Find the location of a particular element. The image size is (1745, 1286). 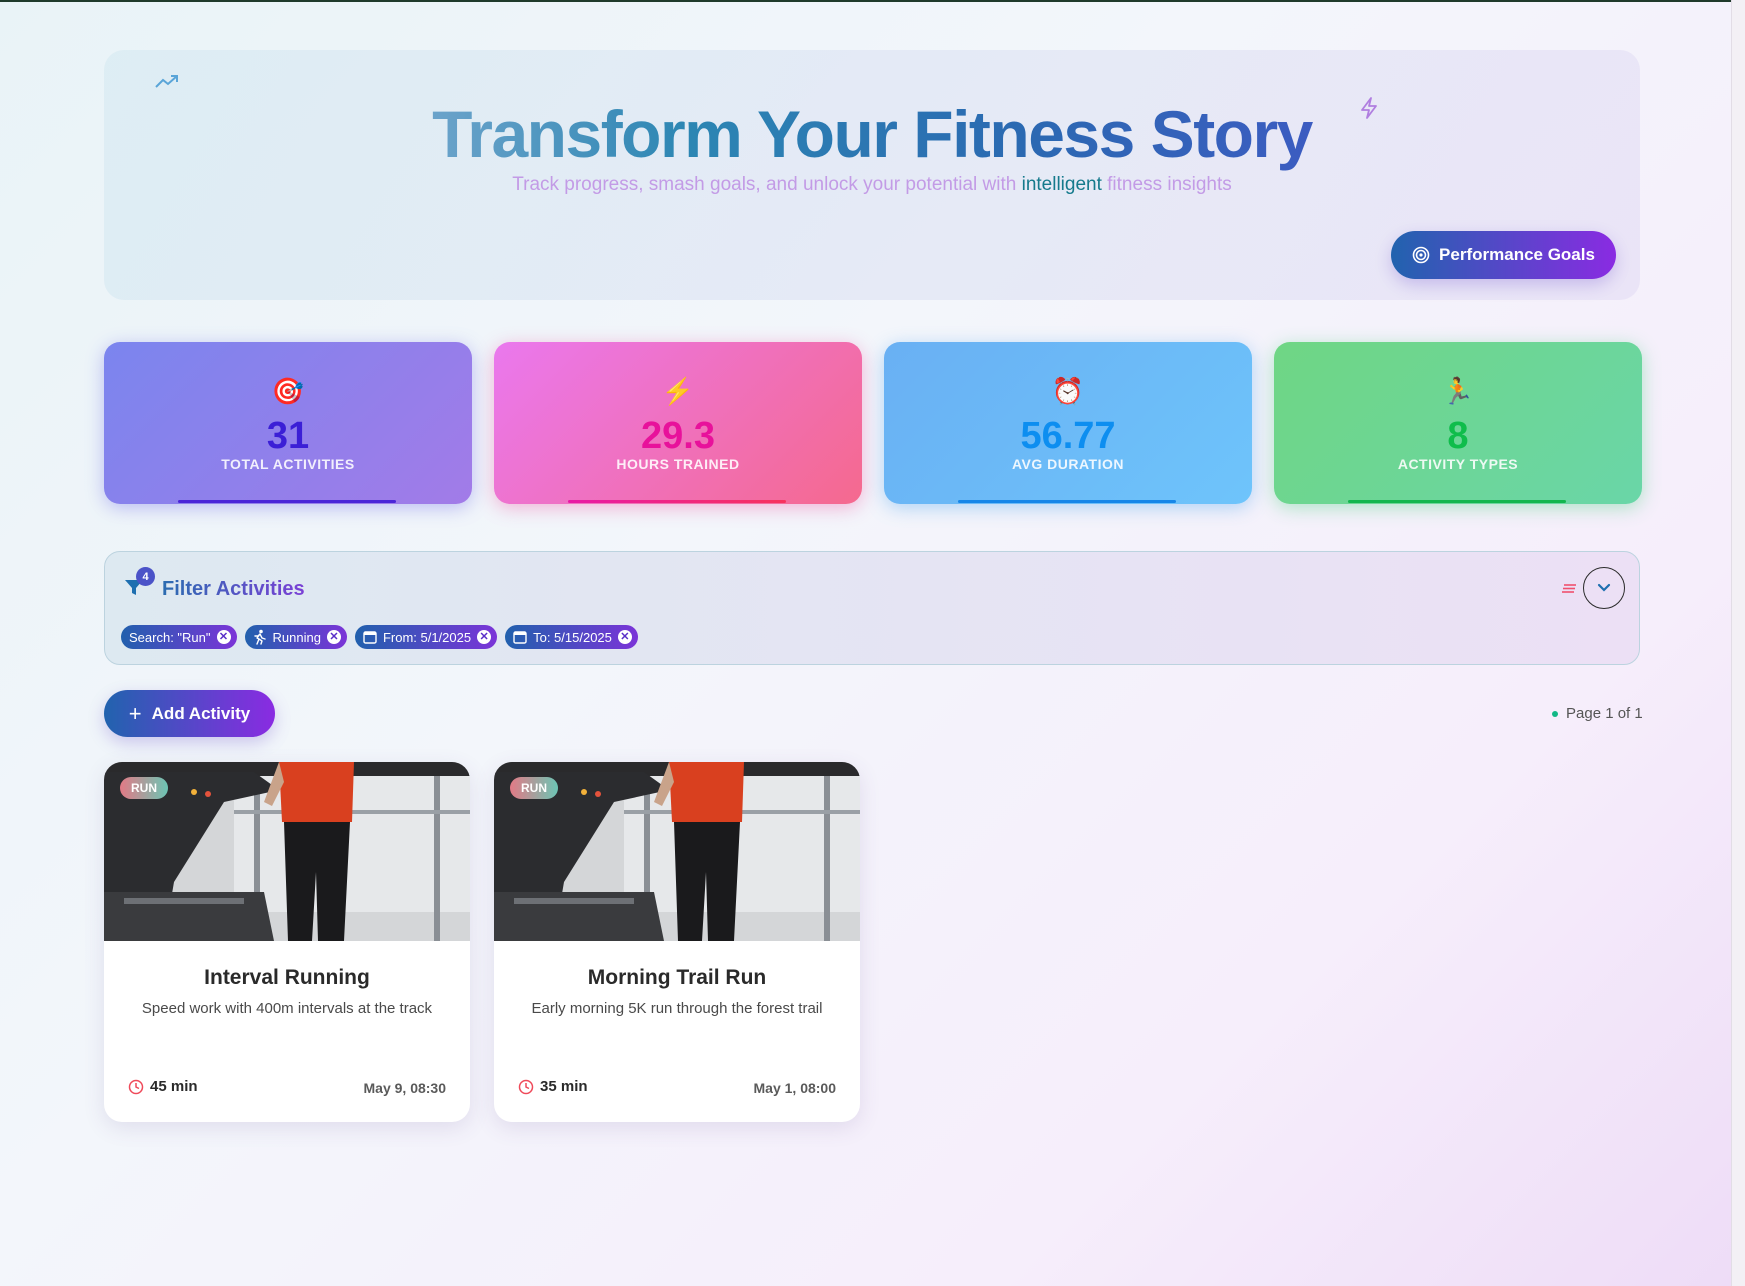

scrollbar is located at coordinates (1738, 643).